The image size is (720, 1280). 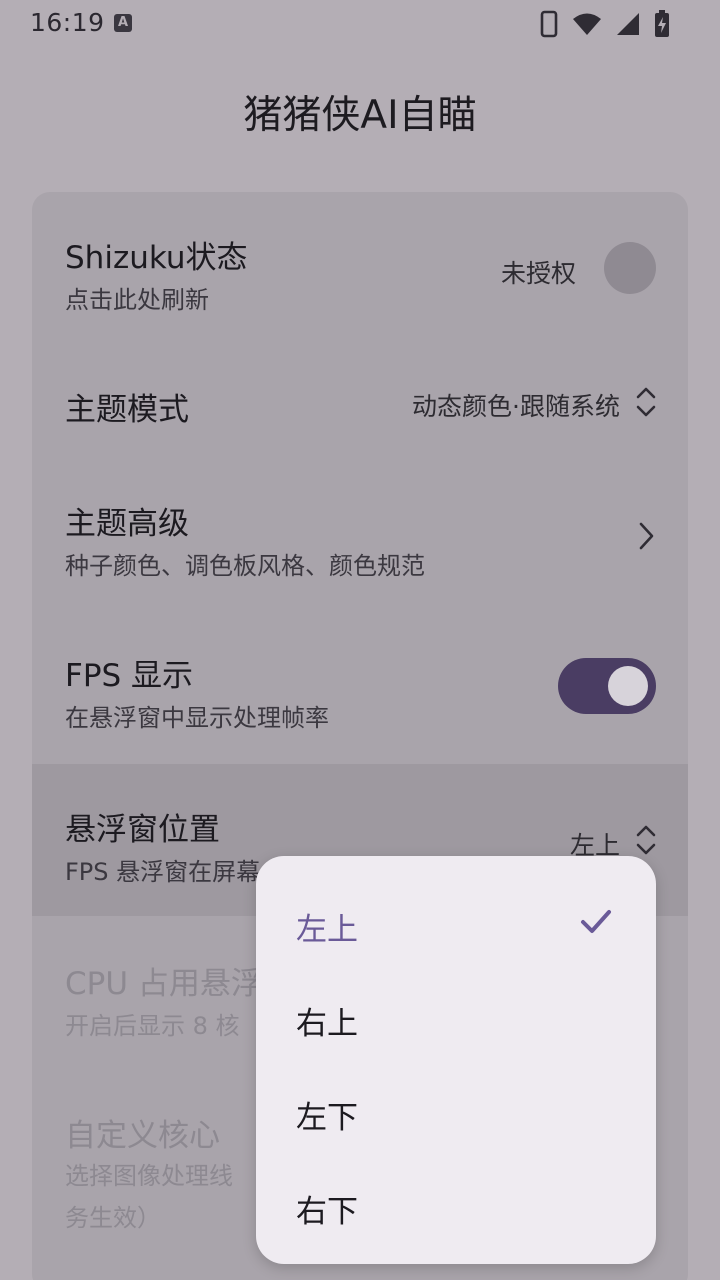 I want to click on custom-cores-subtitle-line2: 务生效）, so click(x=113, y=1218).